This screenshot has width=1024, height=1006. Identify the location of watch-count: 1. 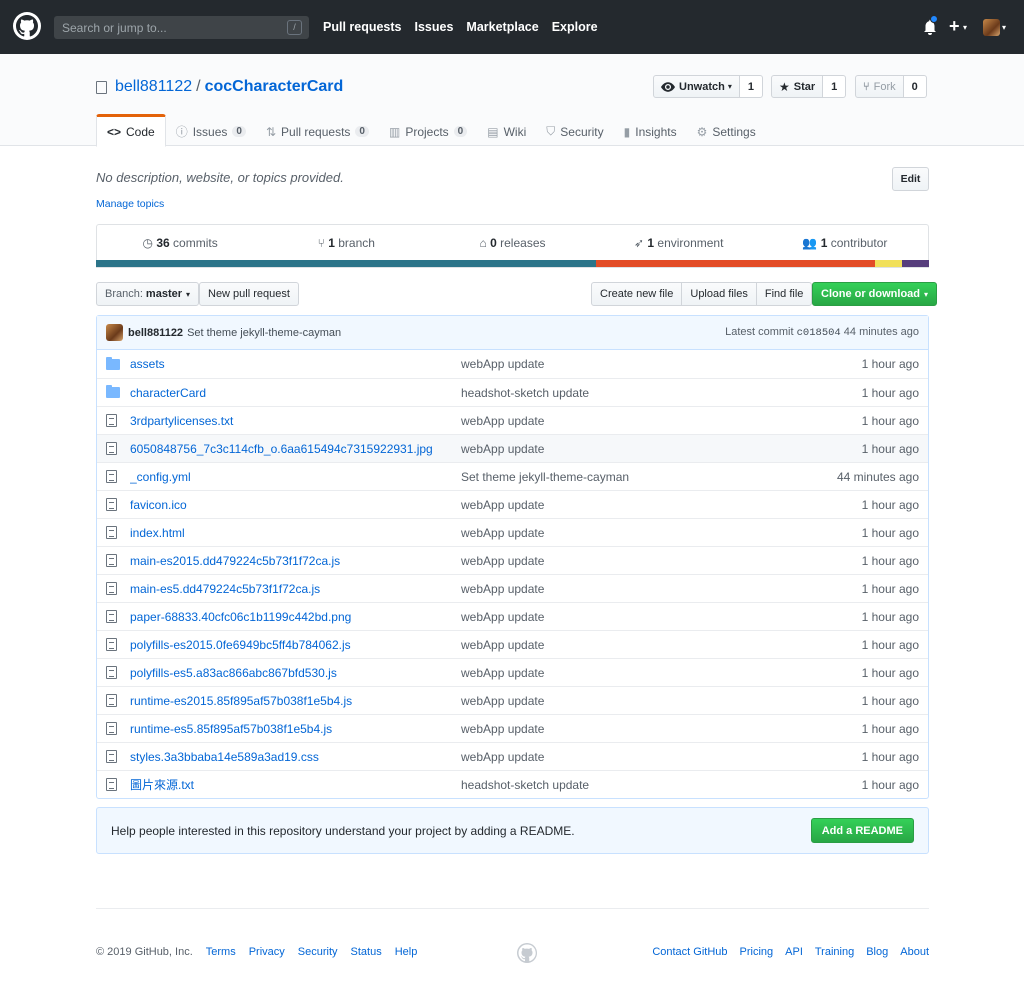
(751, 86).